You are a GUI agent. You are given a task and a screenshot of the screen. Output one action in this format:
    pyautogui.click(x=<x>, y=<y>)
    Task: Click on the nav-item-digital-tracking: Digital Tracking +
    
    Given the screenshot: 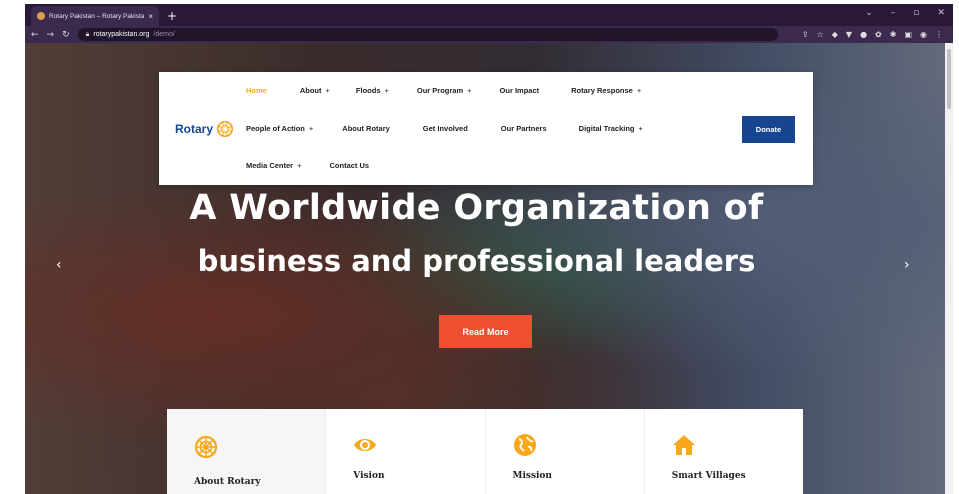 What is the action you would take?
    pyautogui.click(x=611, y=128)
    